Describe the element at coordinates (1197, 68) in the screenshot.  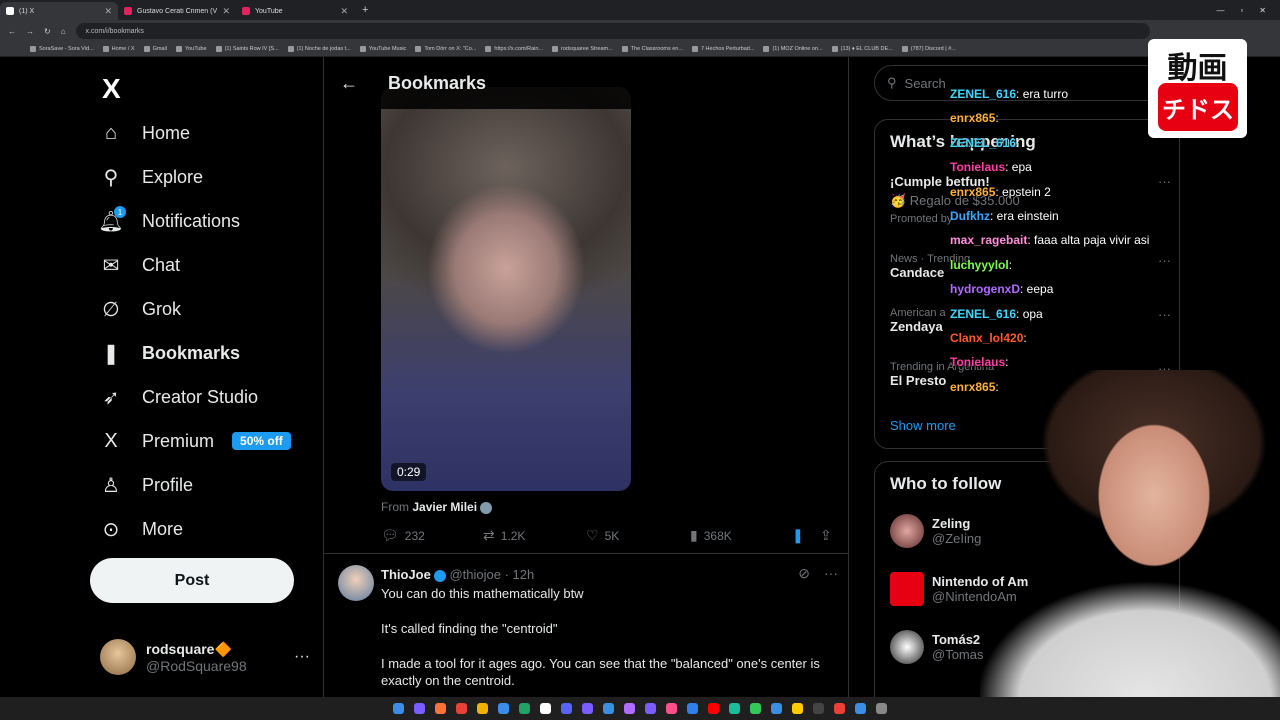
I see `logo-top-text: 動画` at that location.